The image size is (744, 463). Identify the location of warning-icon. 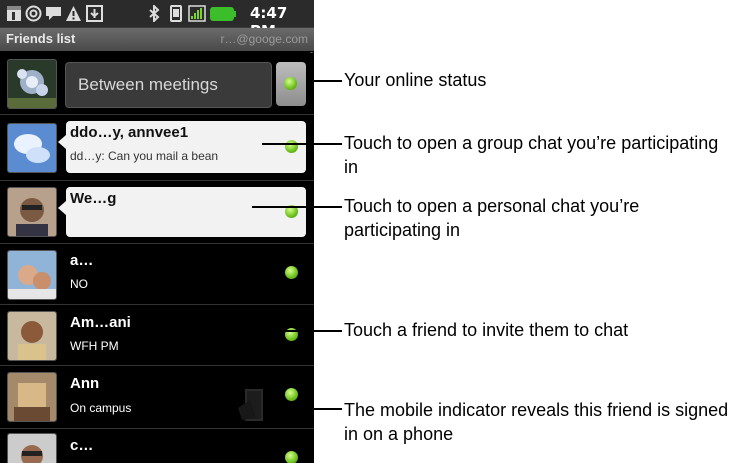
(73, 13).